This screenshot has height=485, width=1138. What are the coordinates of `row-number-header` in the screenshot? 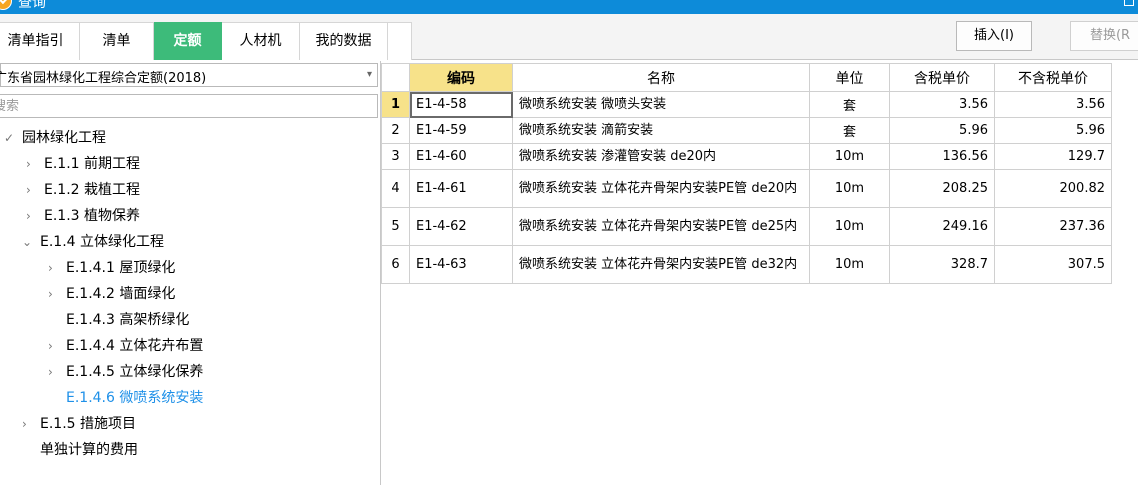 It's located at (395, 77).